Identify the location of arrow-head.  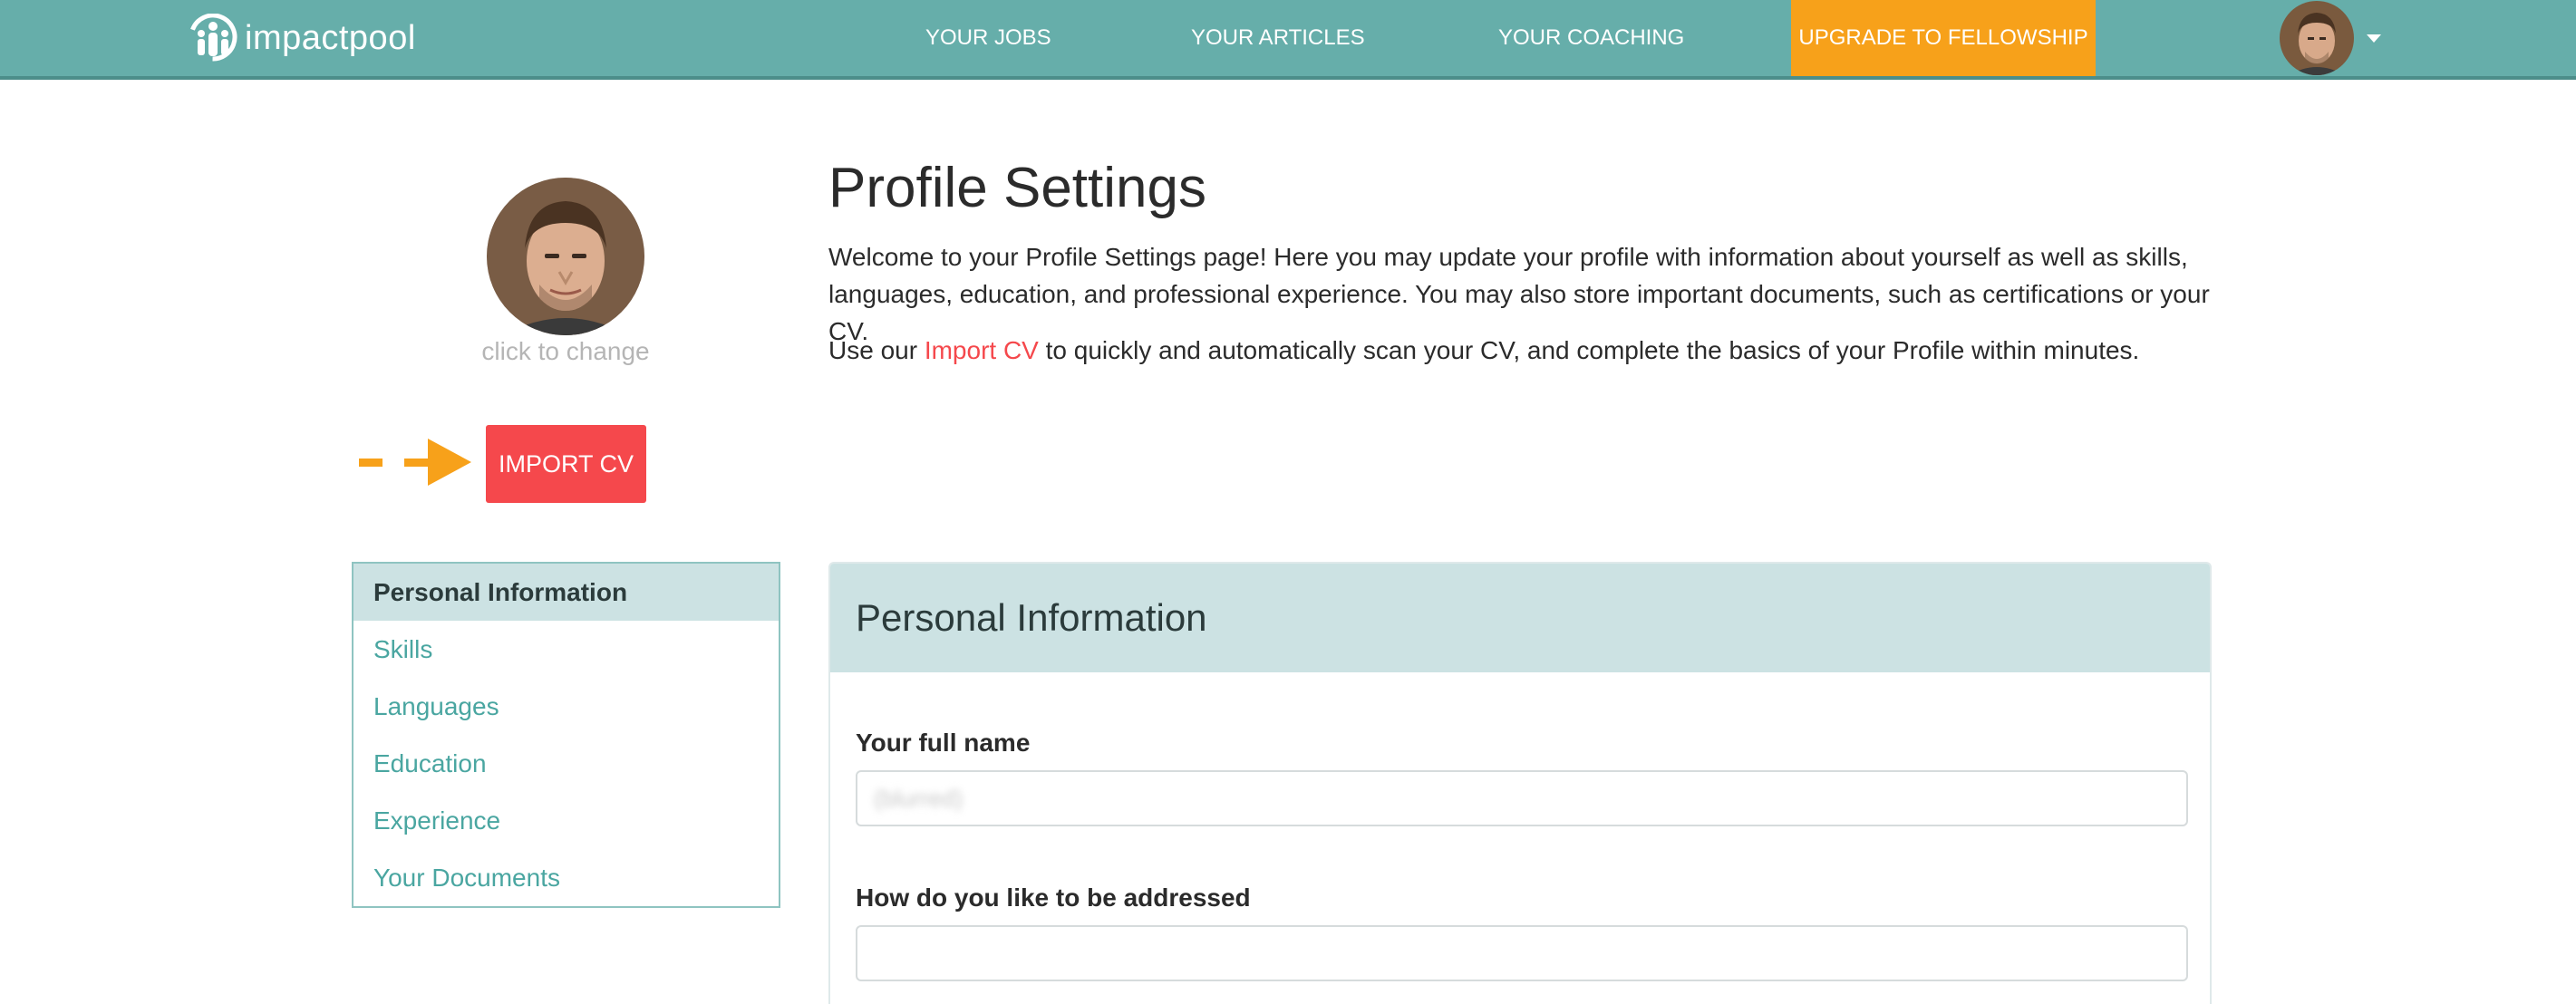
(449, 462).